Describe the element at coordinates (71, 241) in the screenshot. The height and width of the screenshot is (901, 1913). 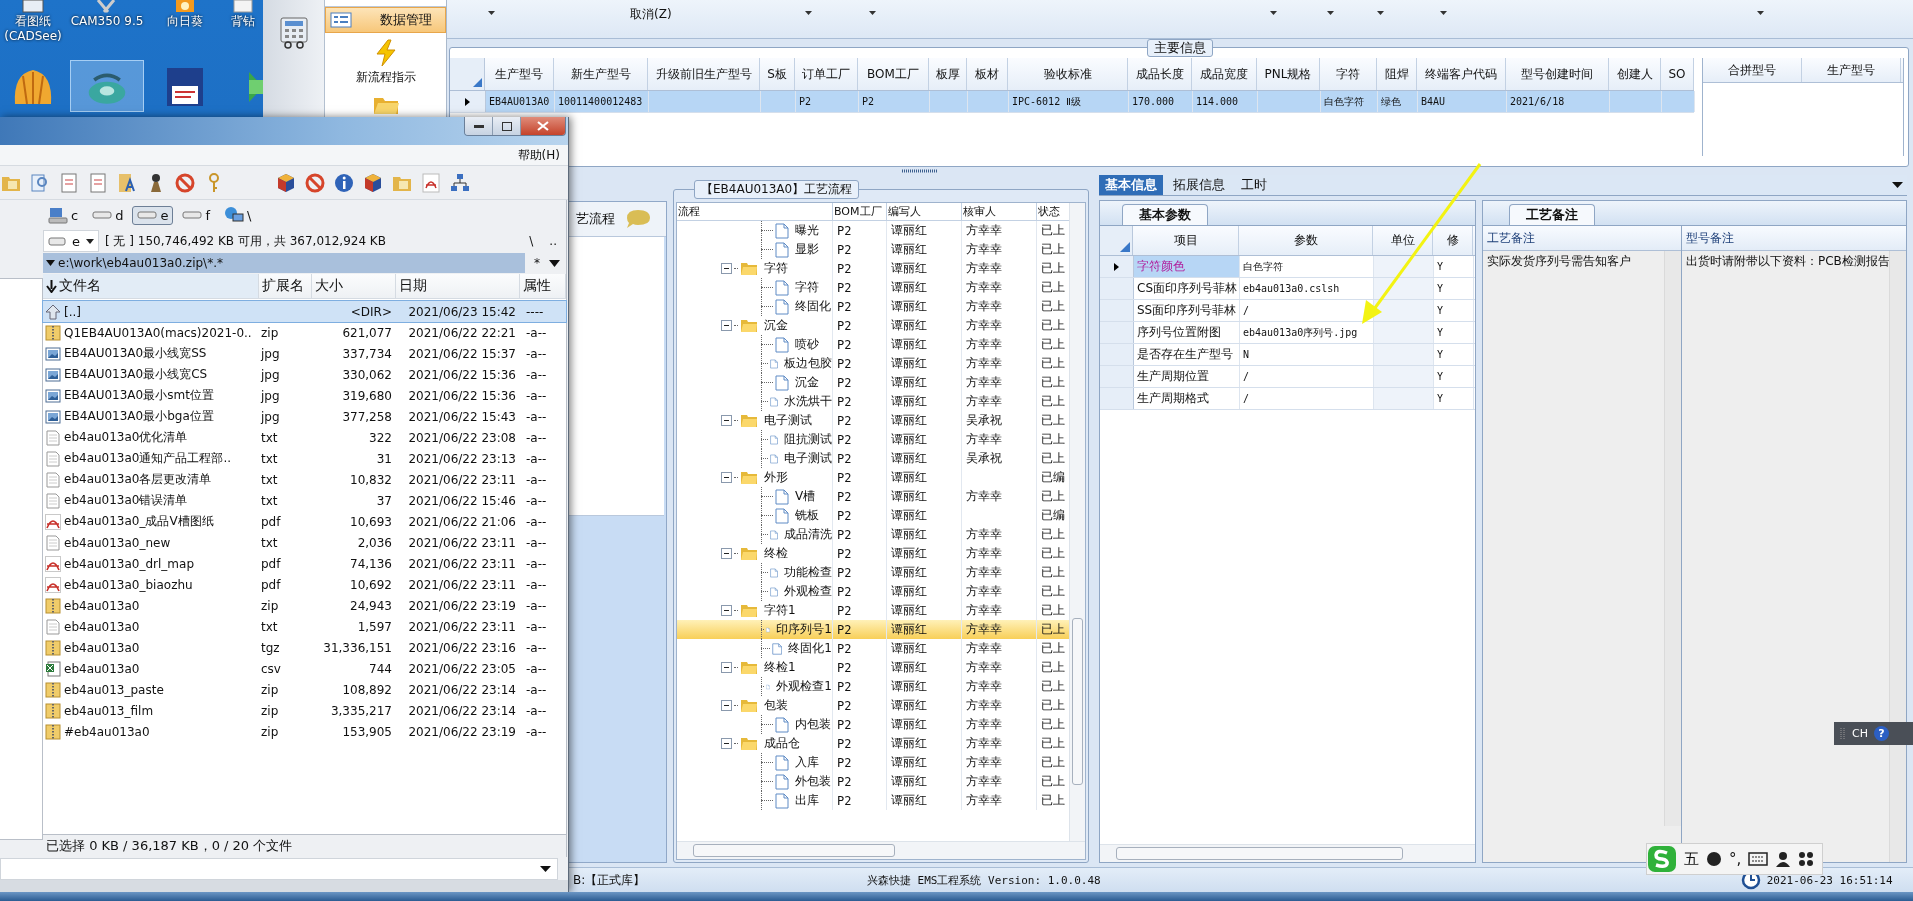
I see `drive-dropdown: e` at that location.